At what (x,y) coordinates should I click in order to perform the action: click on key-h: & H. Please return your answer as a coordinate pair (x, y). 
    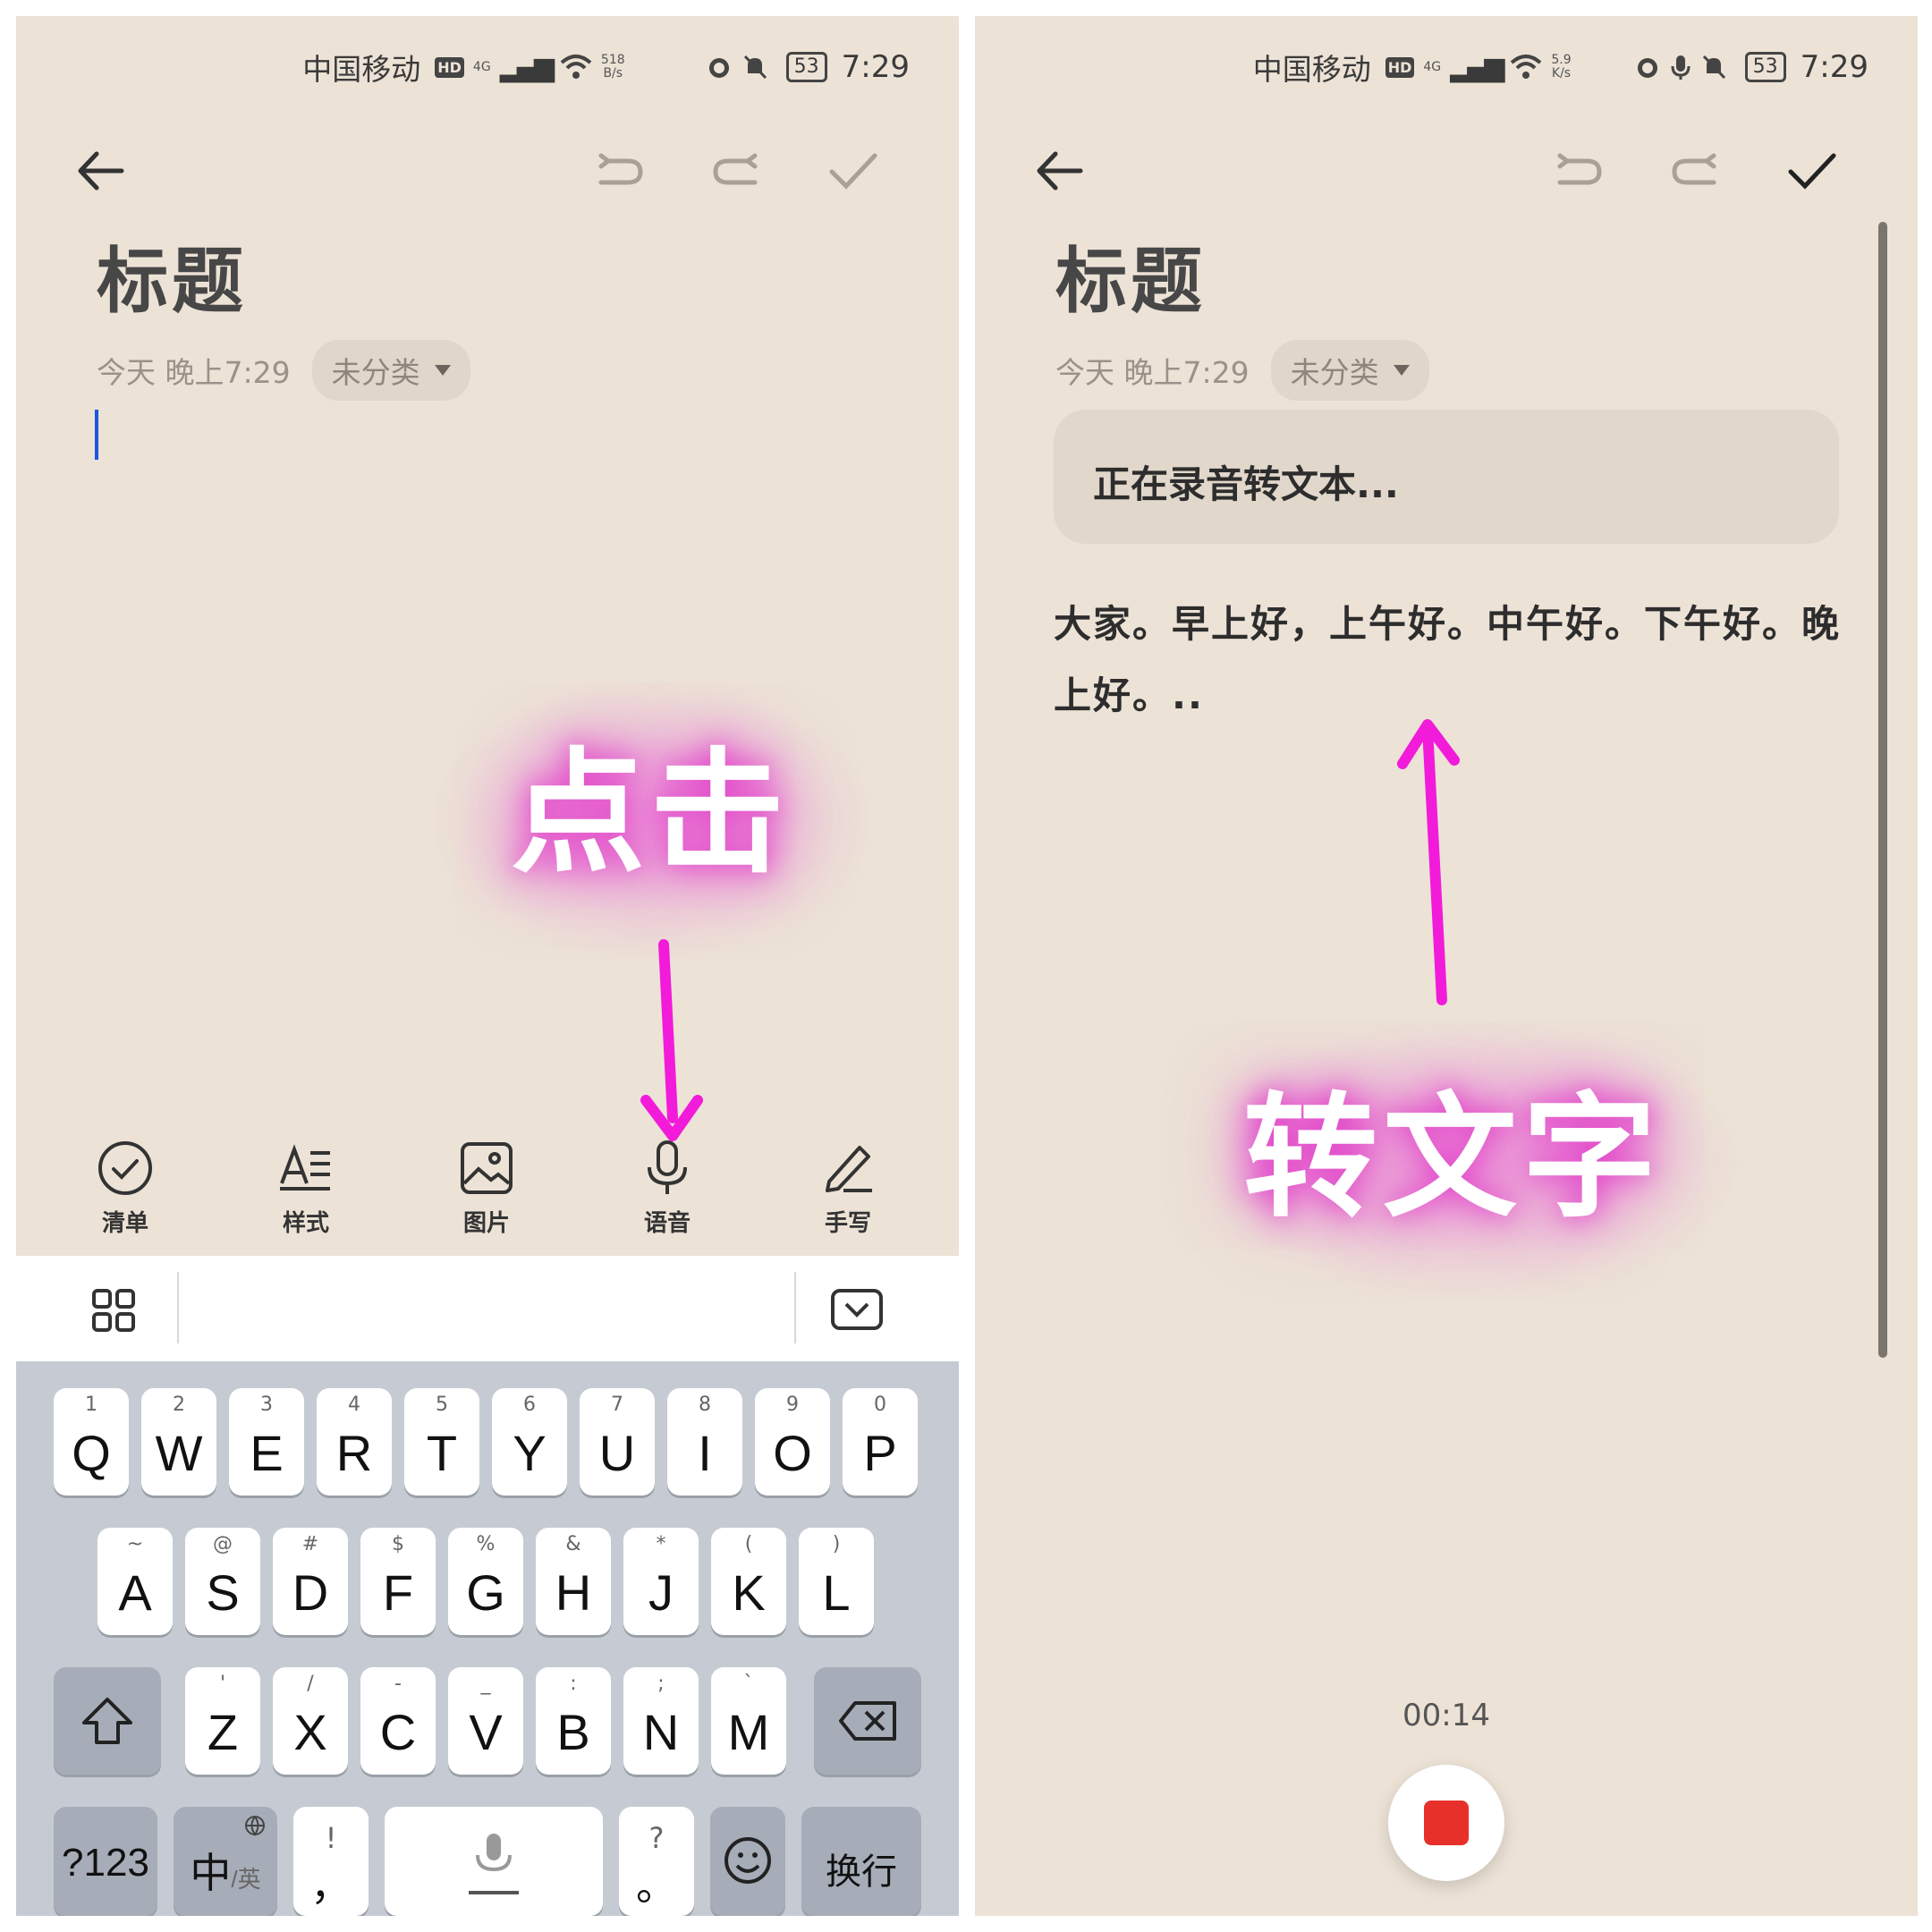
    Looking at the image, I should click on (573, 1581).